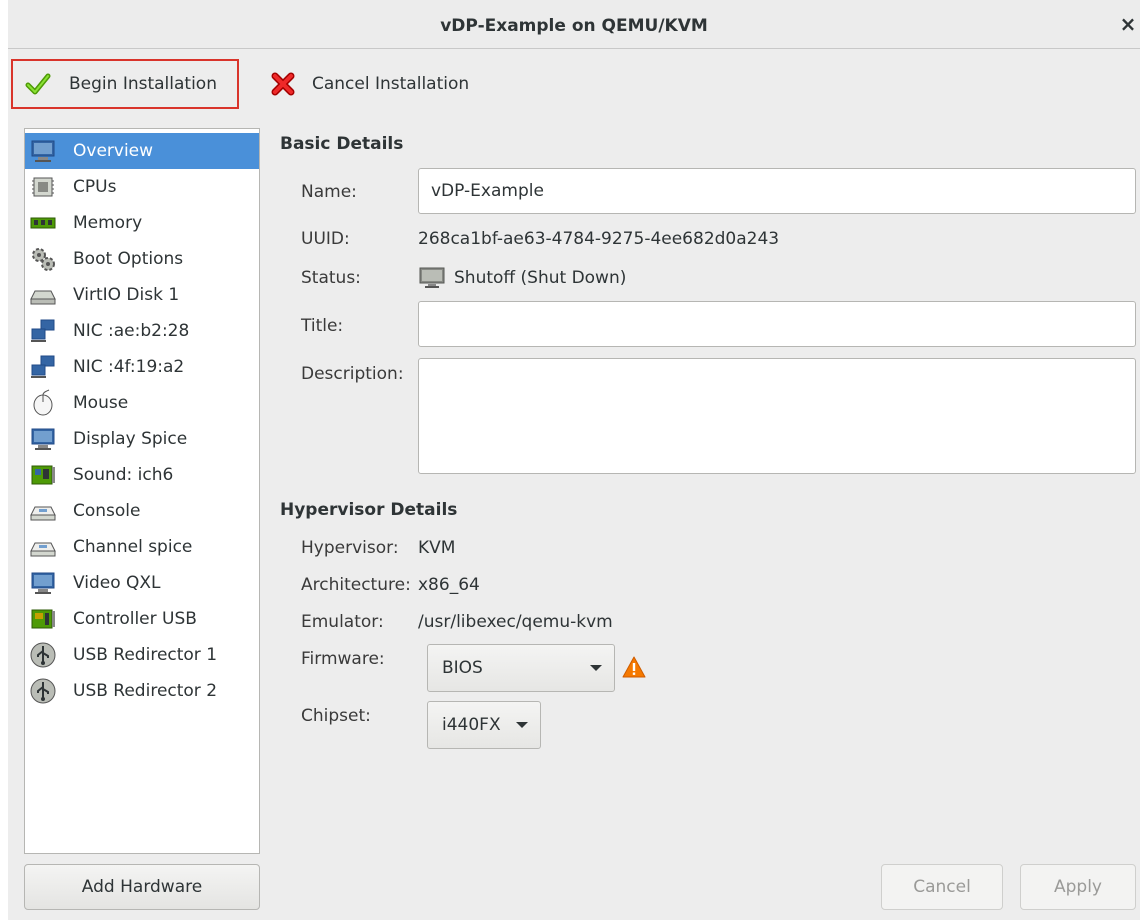 The width and height of the screenshot is (1140, 920). What do you see at coordinates (129, 367) in the screenshot?
I see `sidebar-item-label: NIC :4f:19:a2` at bounding box center [129, 367].